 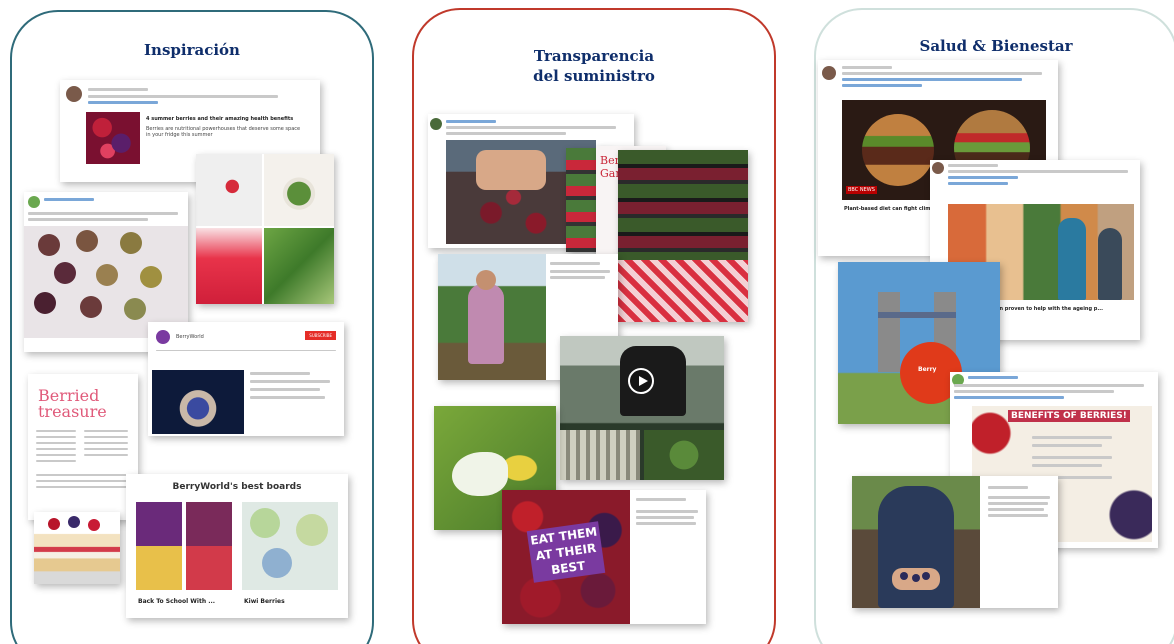 I want to click on channel-name: BerryWorld, so click(x=190, y=337).